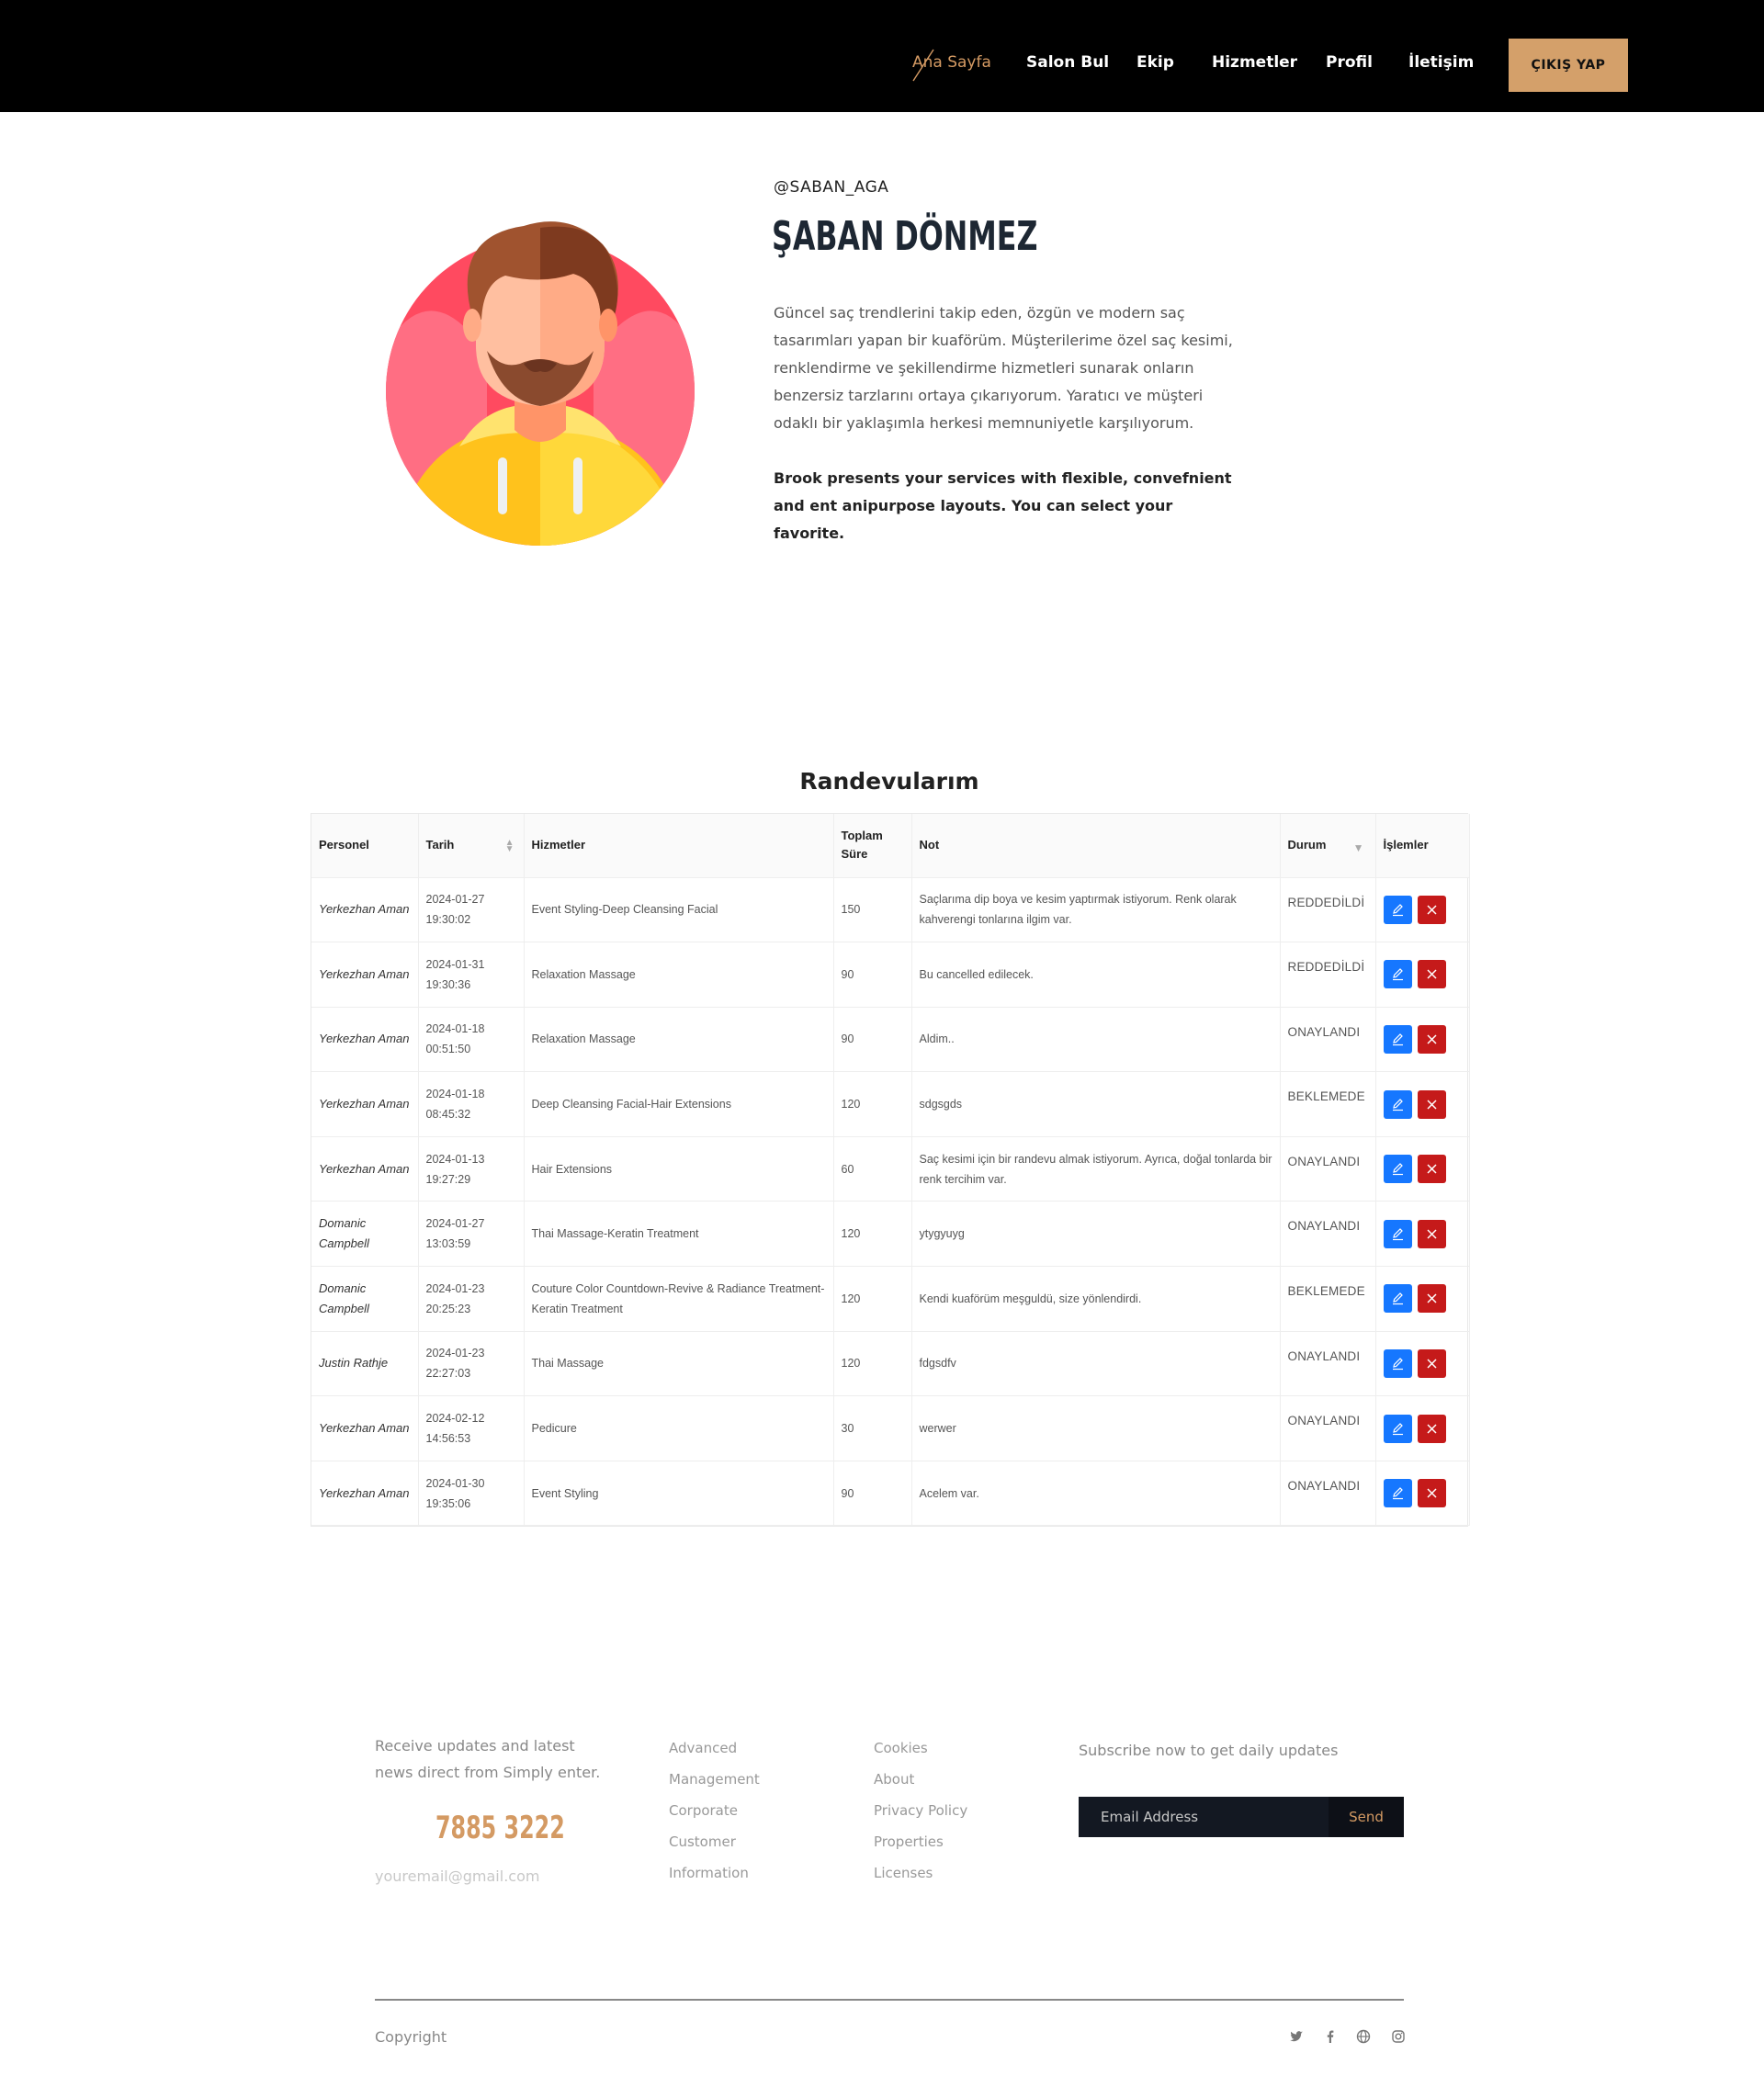 This screenshot has height=2076, width=1764. Describe the element at coordinates (472, 846) in the screenshot. I see `col-tarih: Tarih ▲ ▼` at that location.